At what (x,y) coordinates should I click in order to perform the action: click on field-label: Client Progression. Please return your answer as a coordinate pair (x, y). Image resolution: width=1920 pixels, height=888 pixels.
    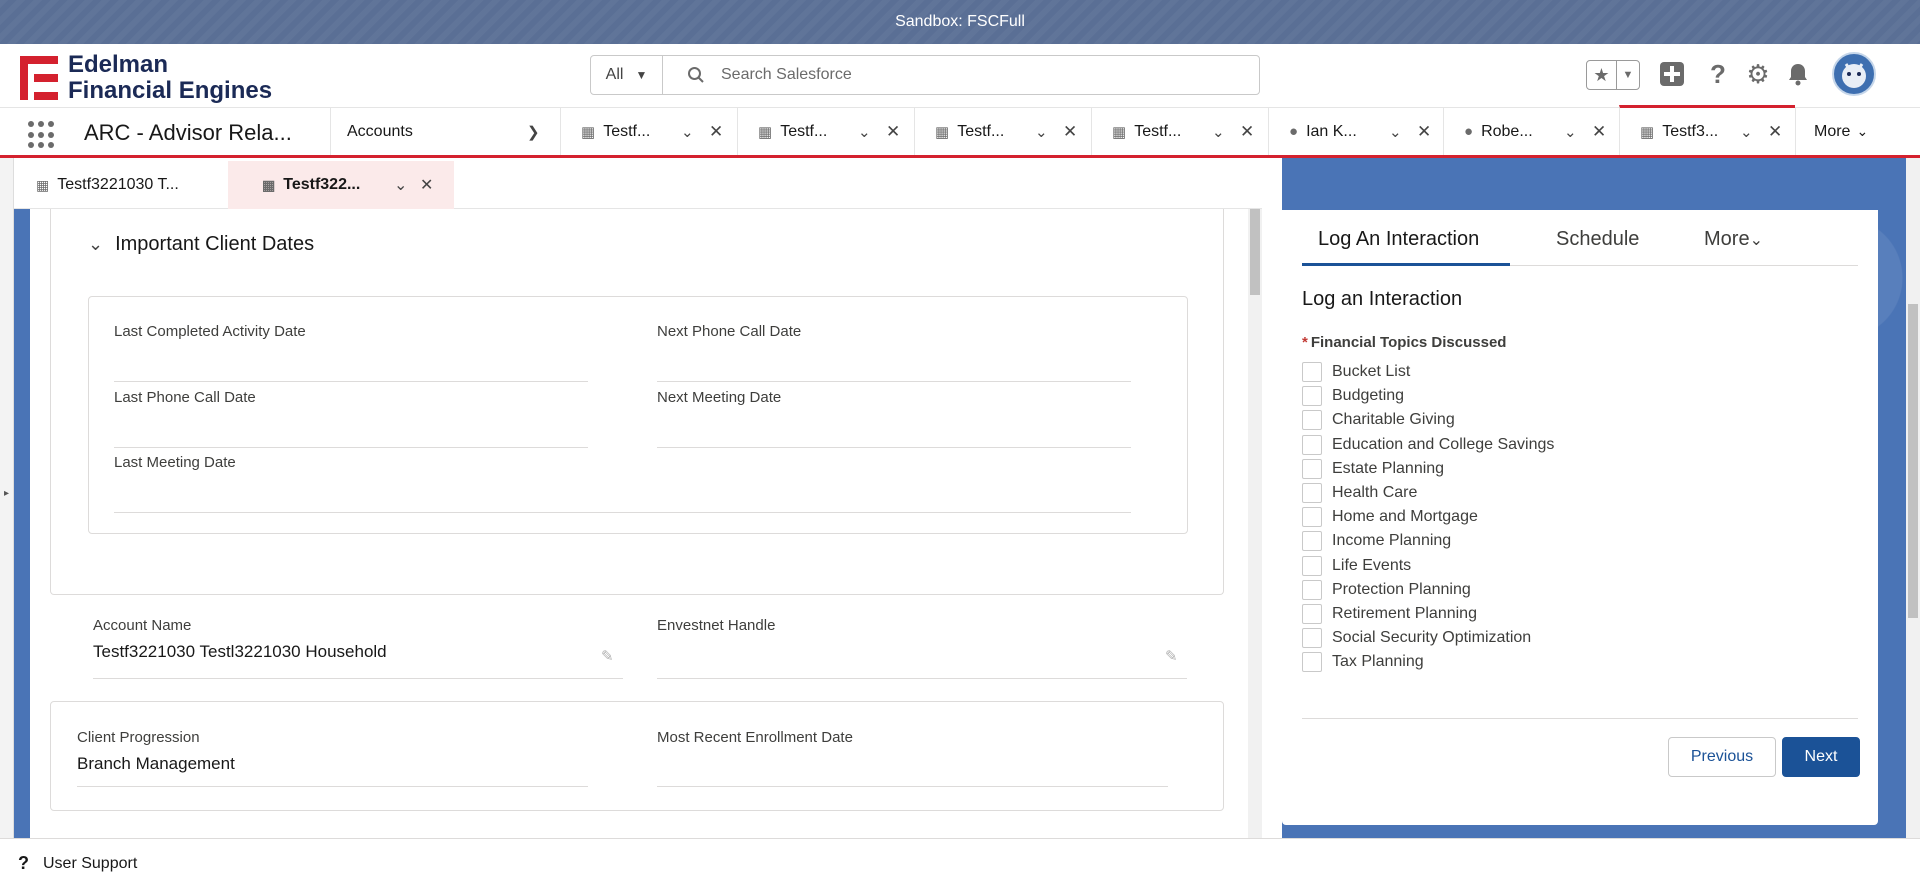
    Looking at the image, I should click on (138, 737).